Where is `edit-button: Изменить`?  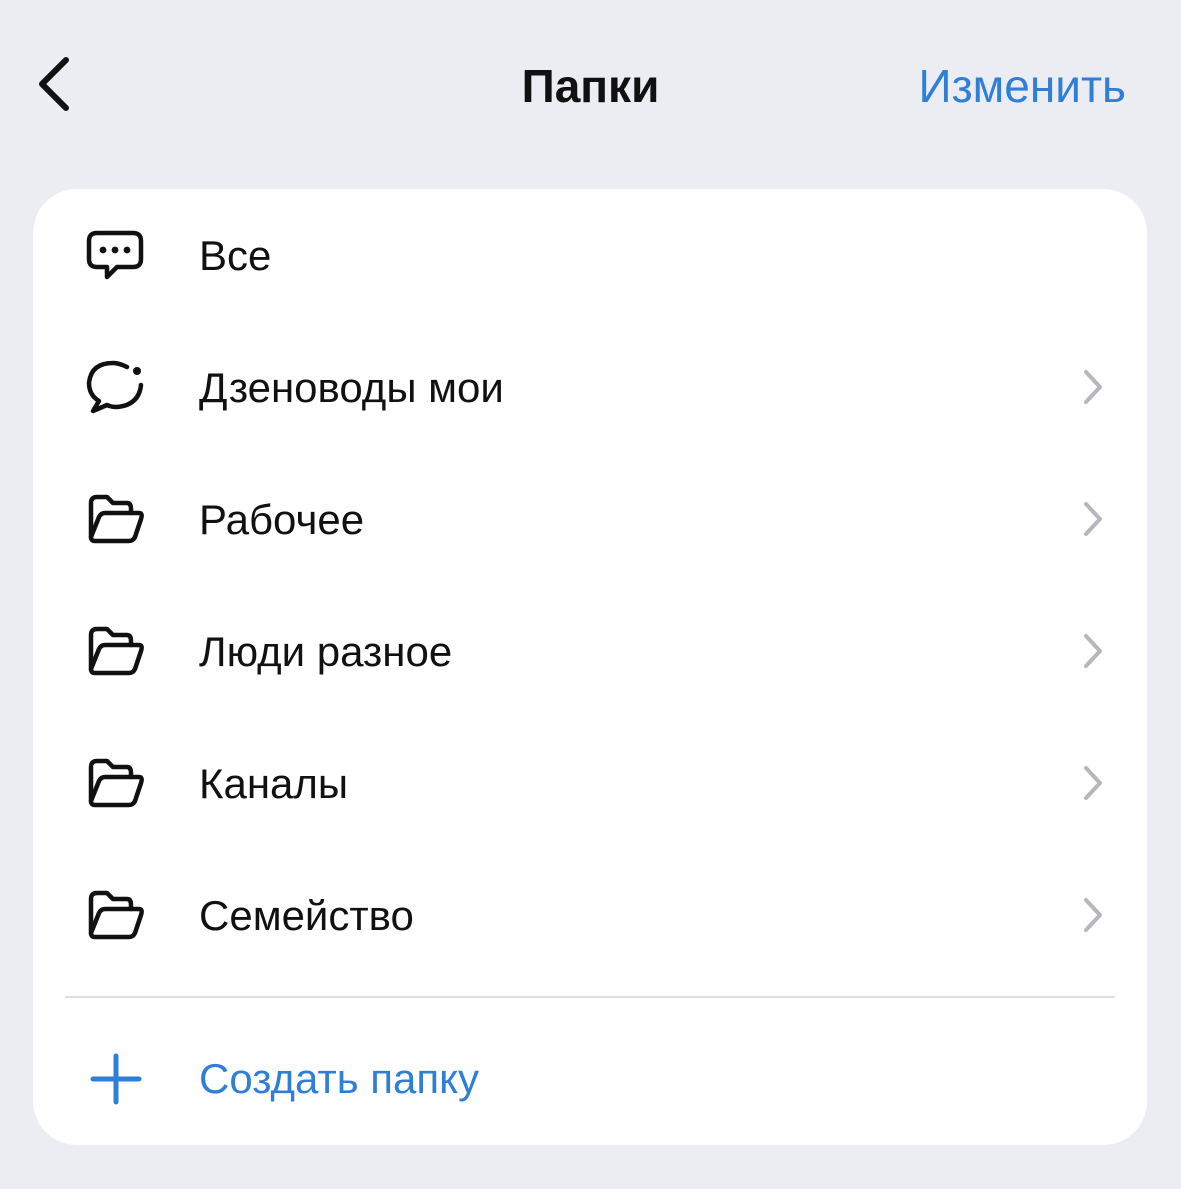 edit-button: Изменить is located at coordinates (1023, 86).